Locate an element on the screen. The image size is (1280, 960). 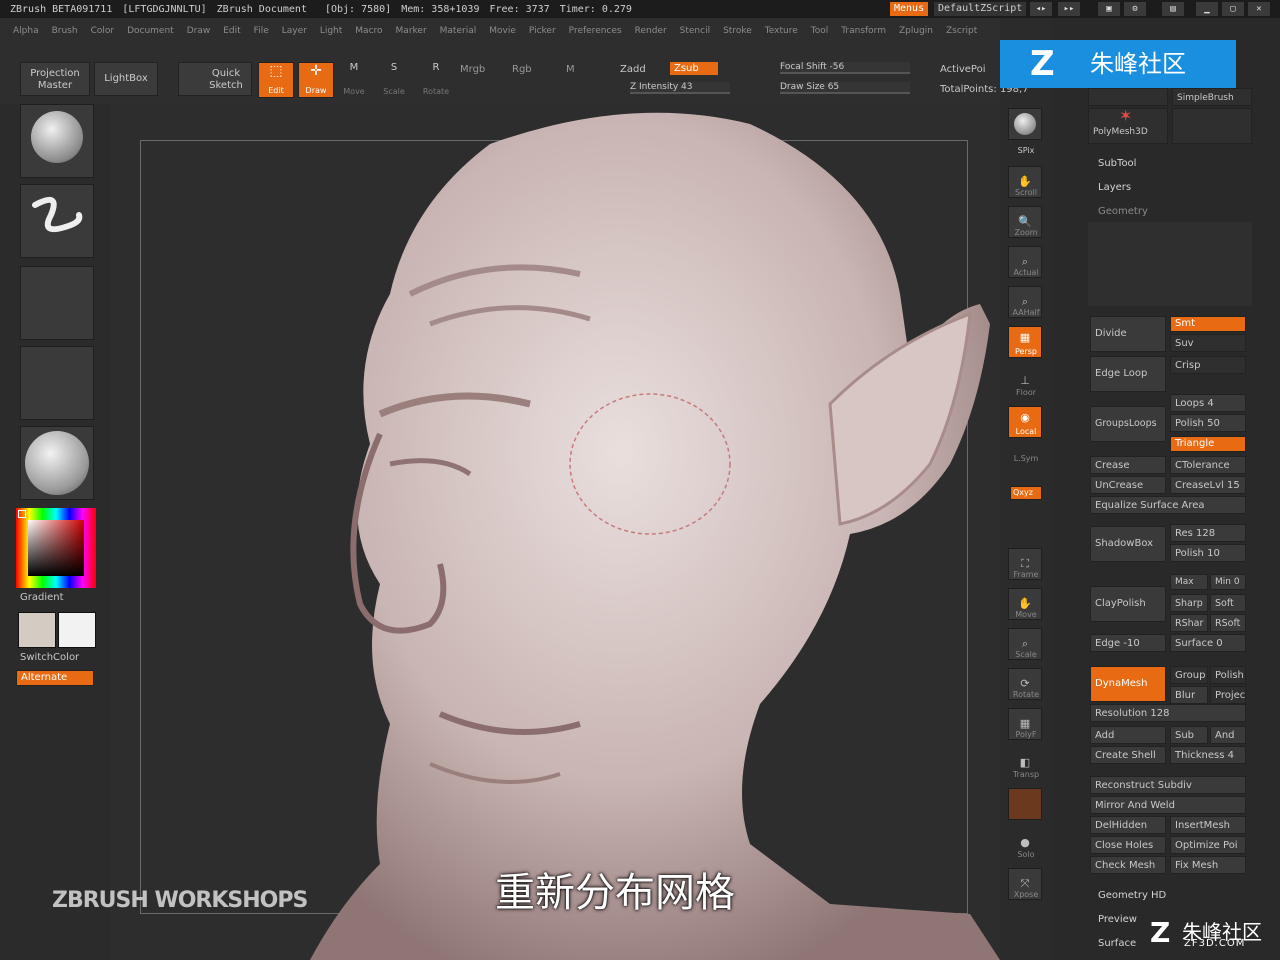
smt-toggle: Smt is located at coordinates (1208, 324).